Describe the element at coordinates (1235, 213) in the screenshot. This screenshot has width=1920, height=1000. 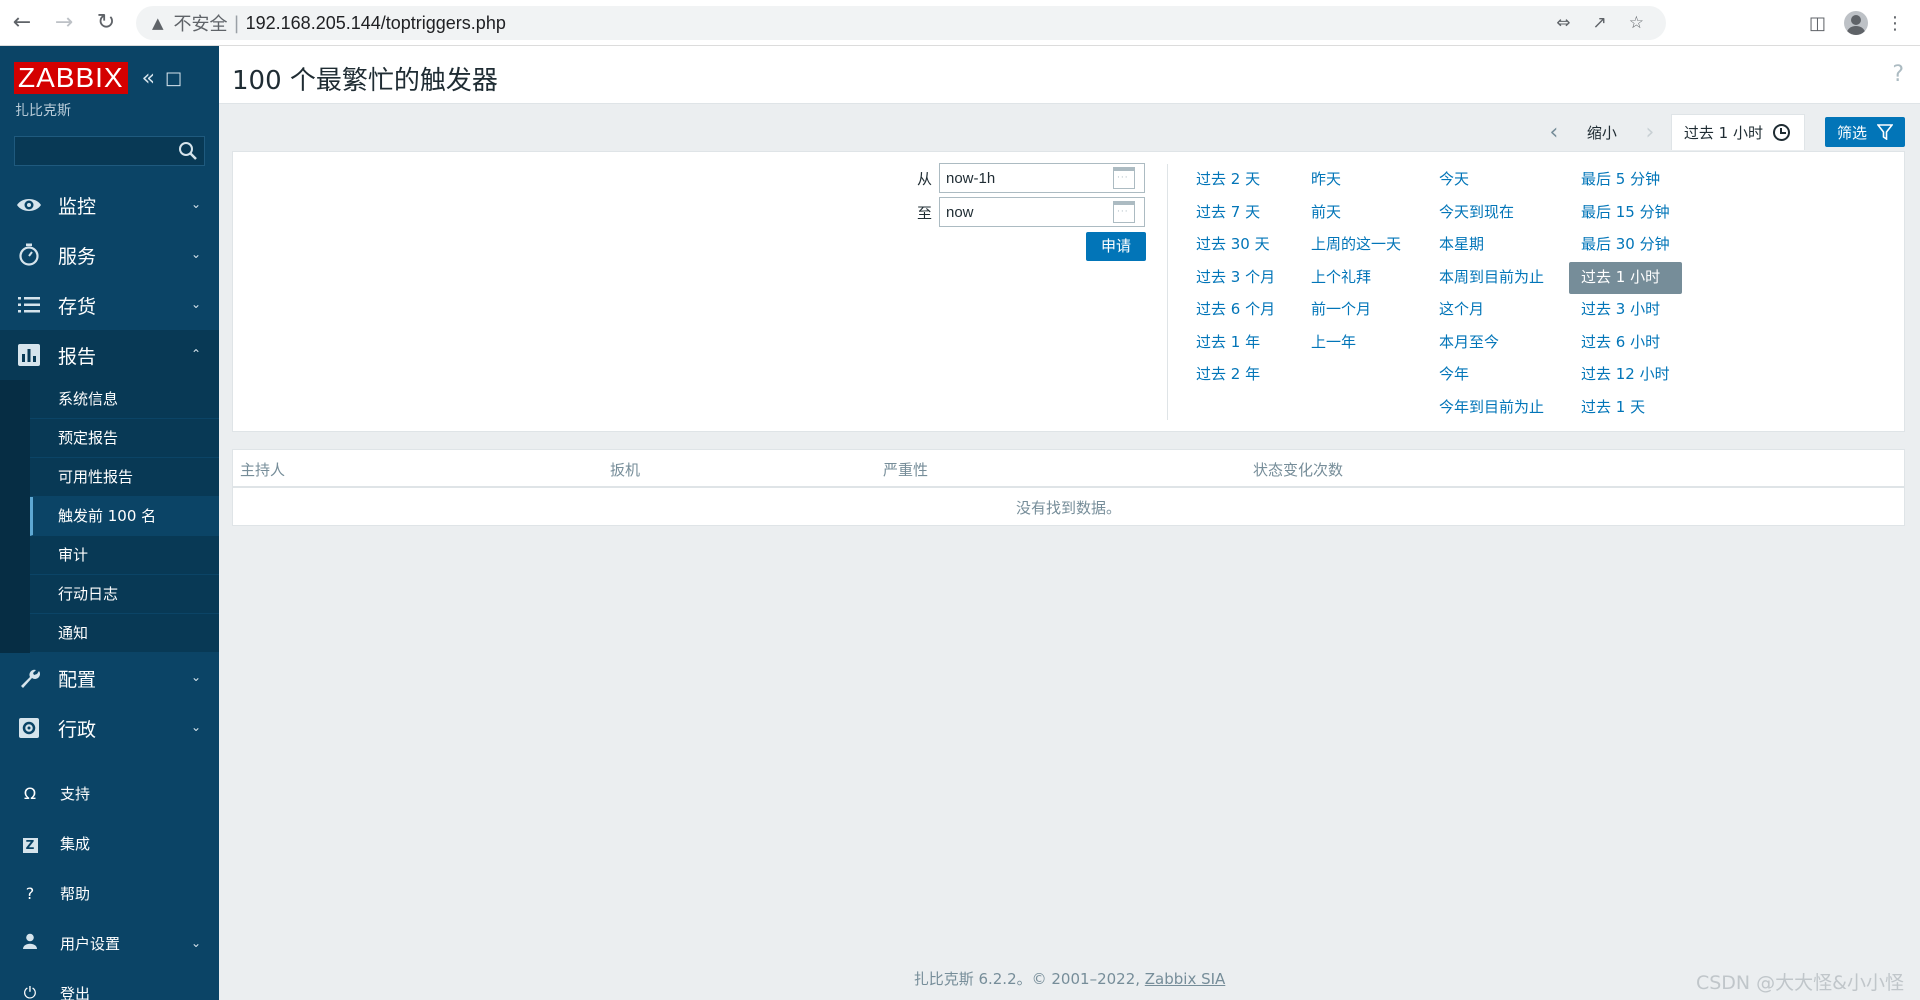
I see `quick-range-link: 过去 7 天` at that location.